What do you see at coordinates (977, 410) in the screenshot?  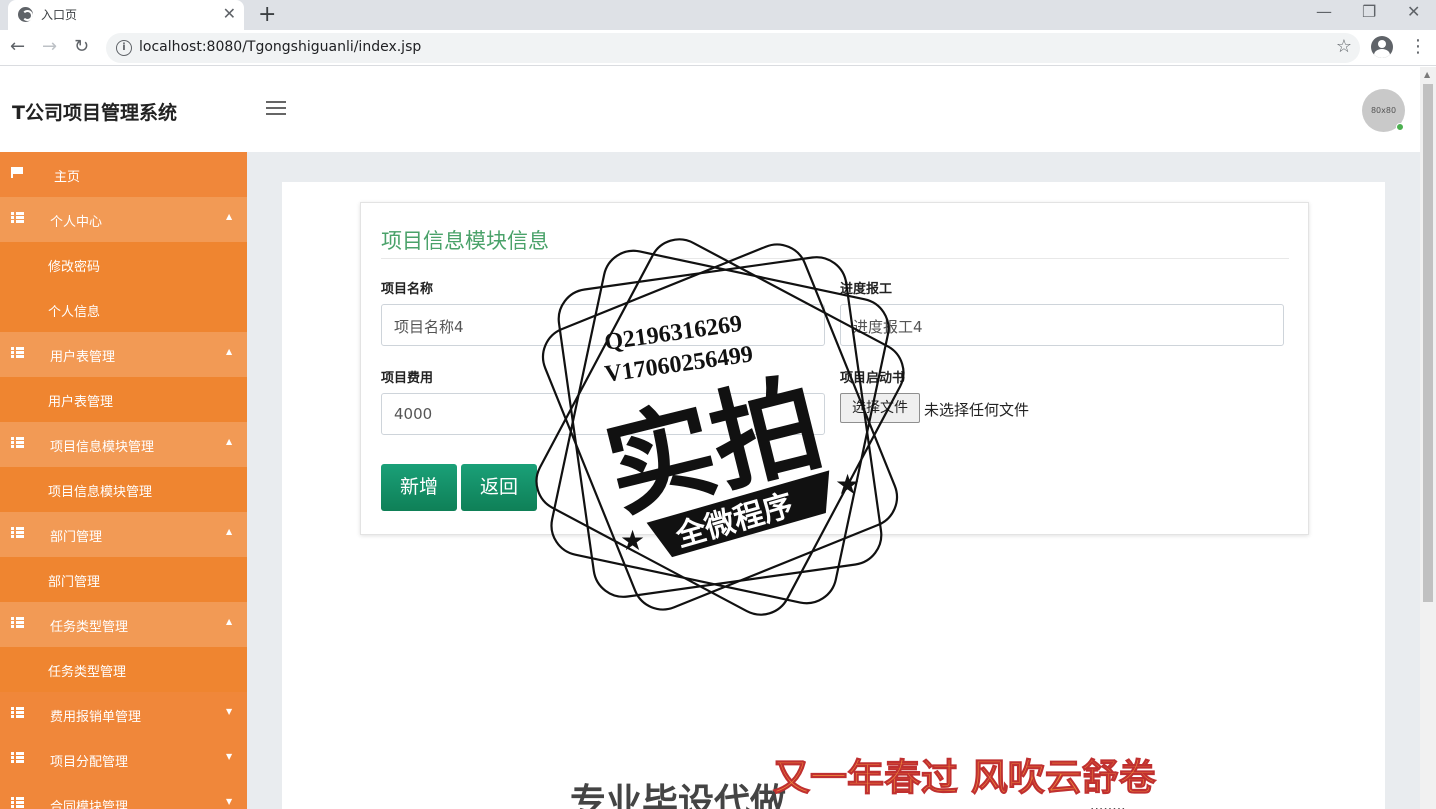 I see `file-status-text: 未选择任何文件` at bounding box center [977, 410].